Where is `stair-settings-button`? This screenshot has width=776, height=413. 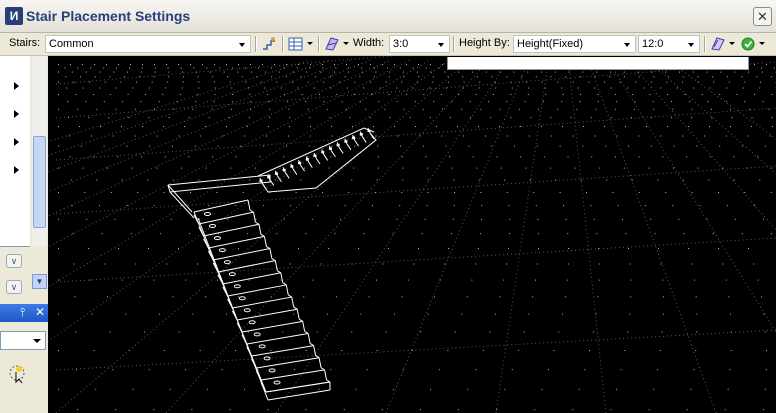
stair-settings-button is located at coordinates (269, 44).